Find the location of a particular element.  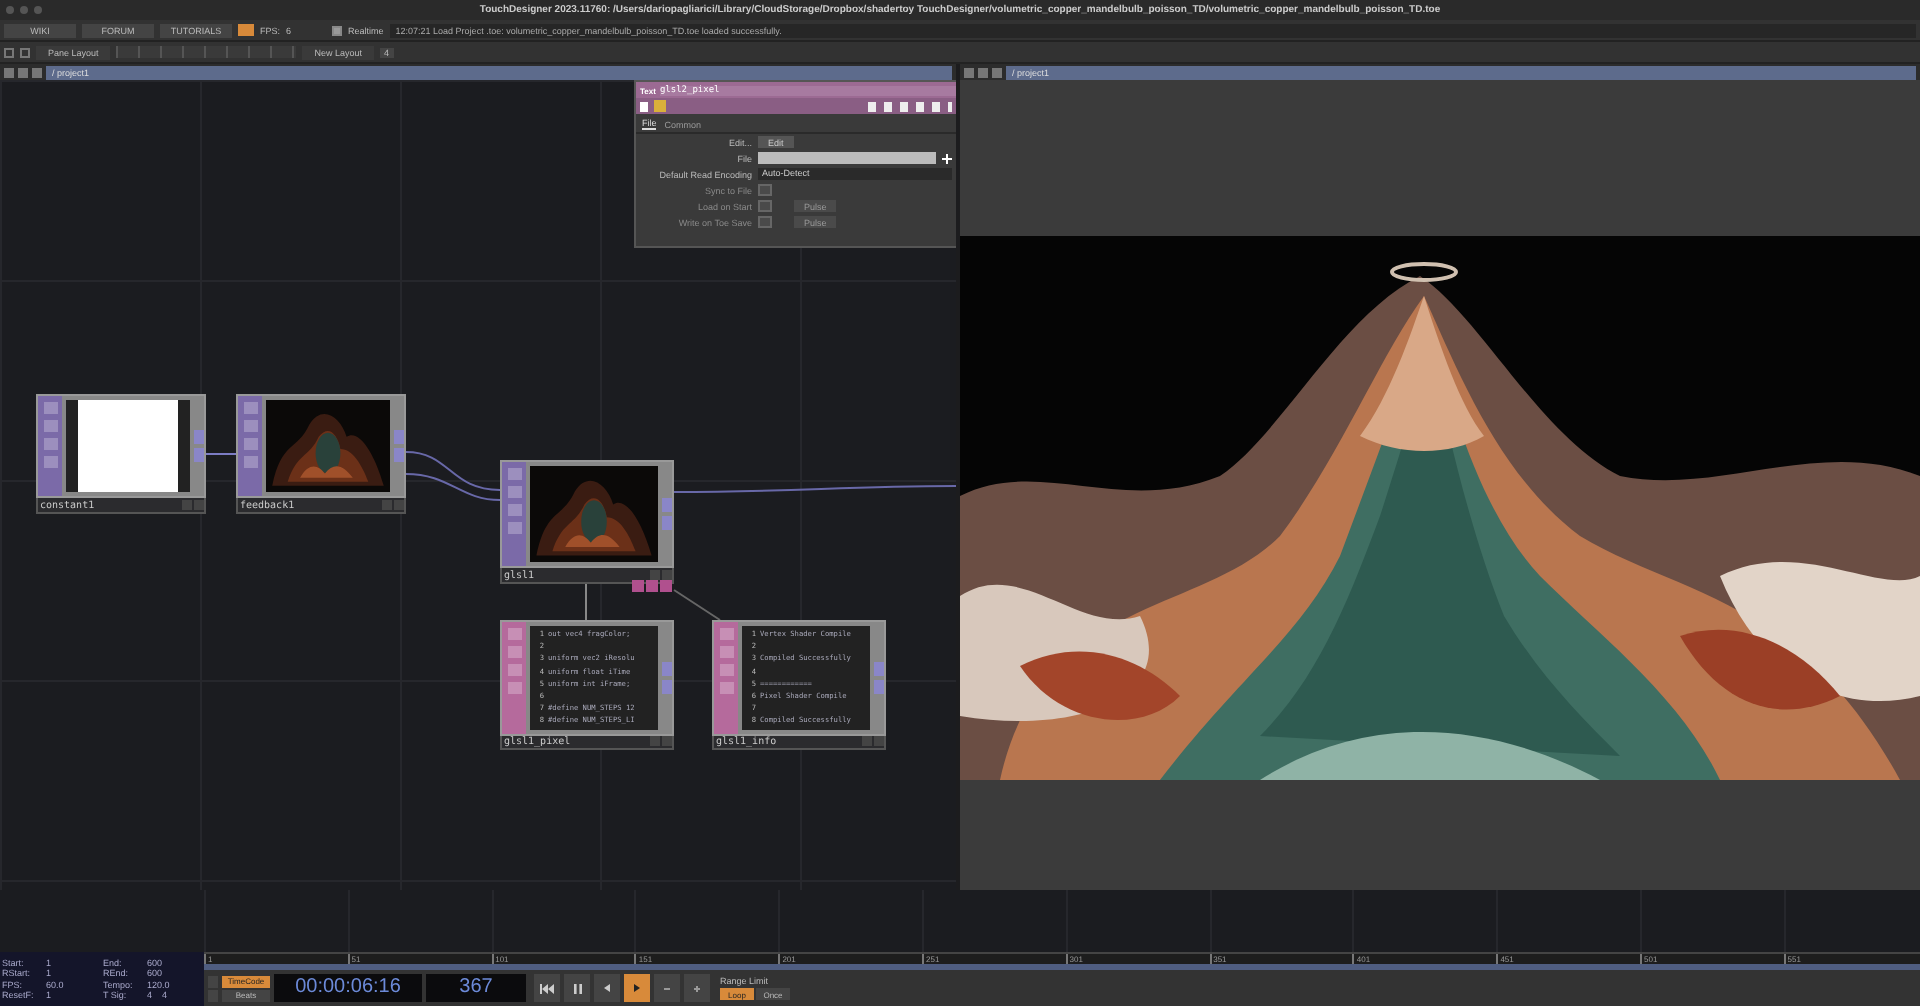

play-button is located at coordinates (637, 988).